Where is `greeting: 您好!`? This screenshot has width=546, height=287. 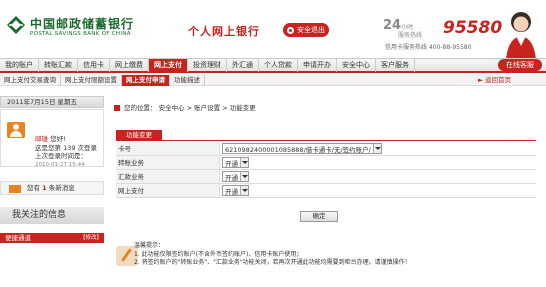
greeting: 您好! is located at coordinates (58, 139).